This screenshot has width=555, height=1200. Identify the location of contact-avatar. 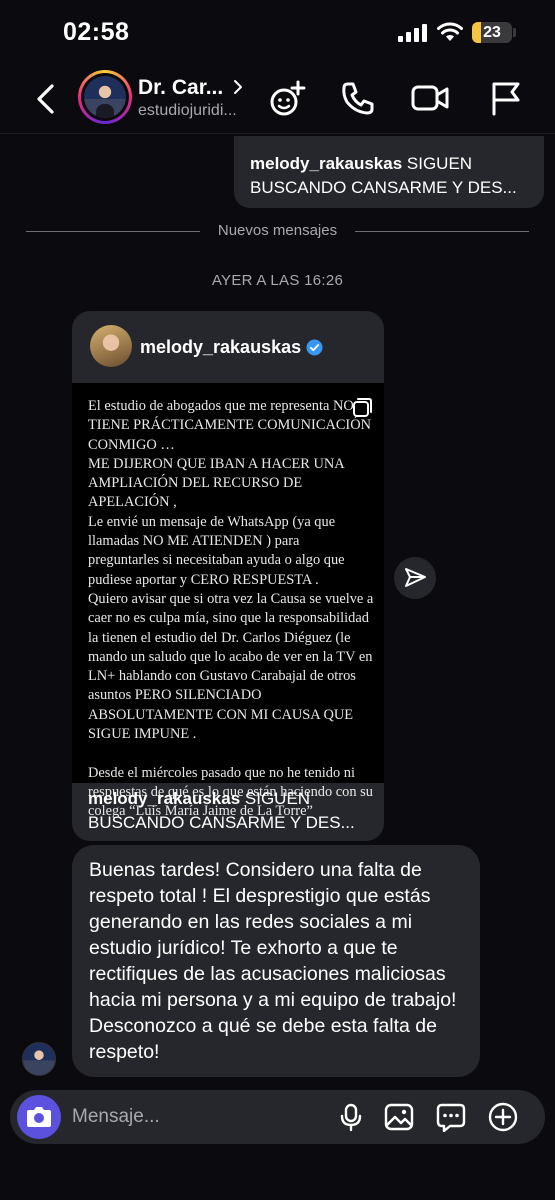
(105, 97).